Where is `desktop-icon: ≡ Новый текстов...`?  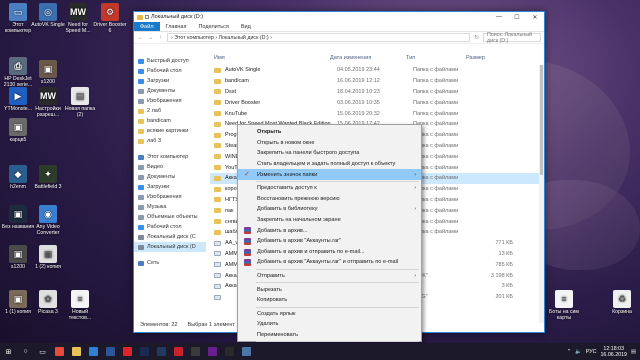 desktop-icon: ≡ Новый текстов... is located at coordinates (80, 305).